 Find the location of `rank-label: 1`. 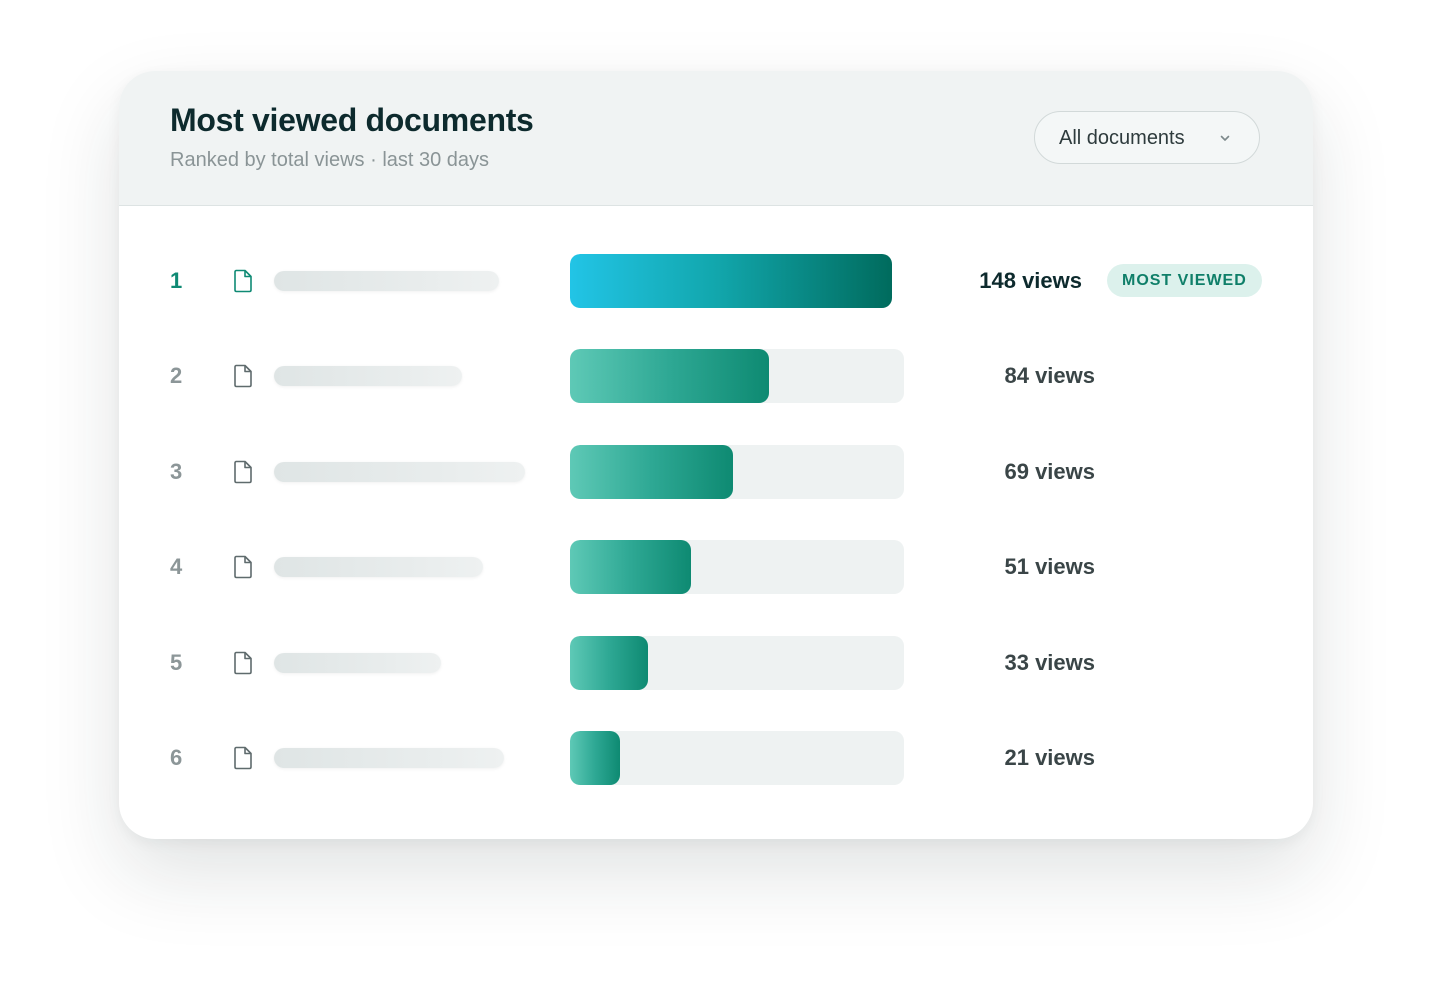

rank-label: 1 is located at coordinates (176, 280).